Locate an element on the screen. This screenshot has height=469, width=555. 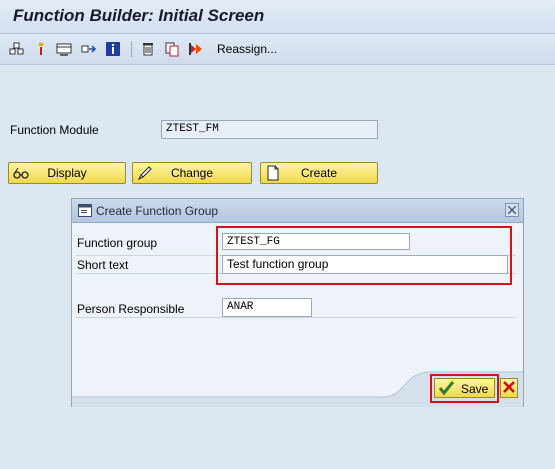
row-divider is located at coordinates (296, 317).